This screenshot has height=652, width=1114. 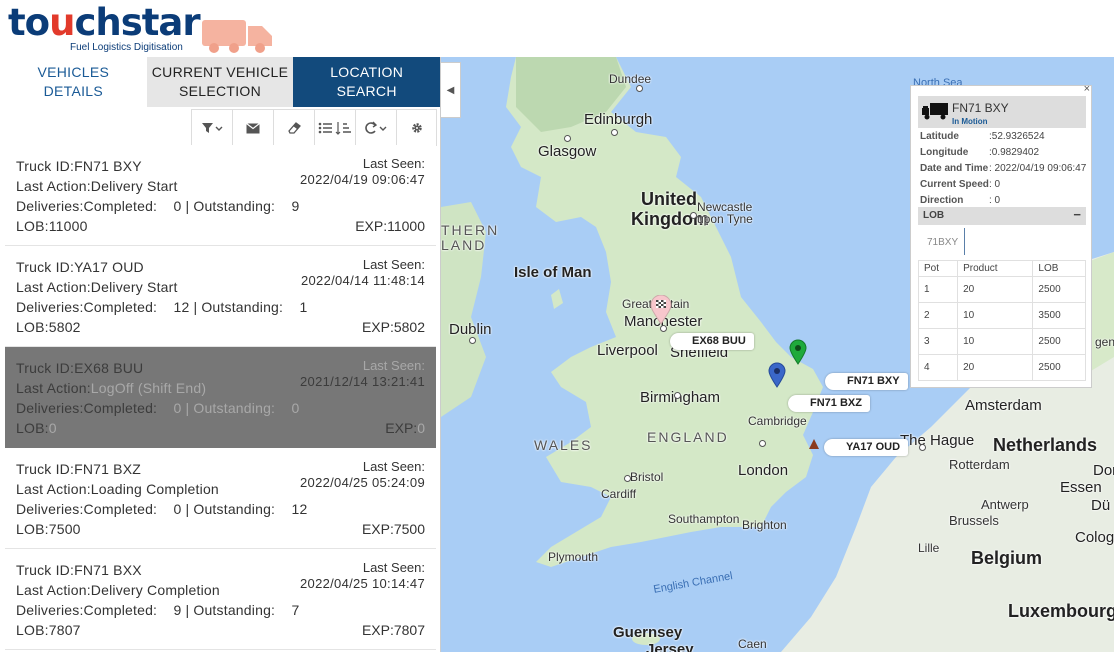 I want to click on close-icon: ×, so click(x=1087, y=89).